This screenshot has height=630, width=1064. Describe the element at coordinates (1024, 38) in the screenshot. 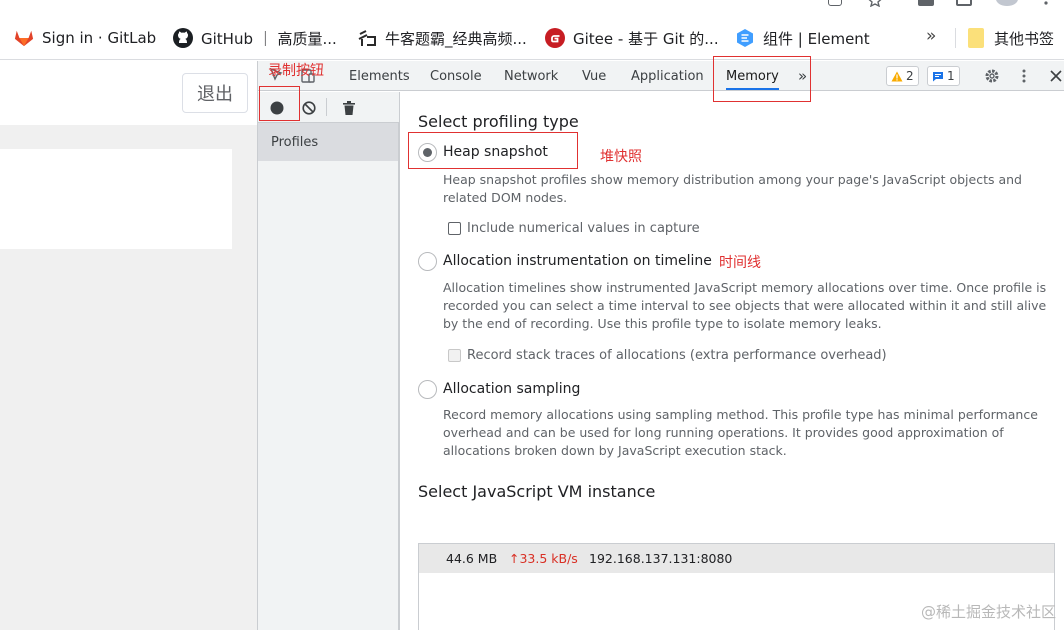

I see `folder-label: 其他书签` at that location.